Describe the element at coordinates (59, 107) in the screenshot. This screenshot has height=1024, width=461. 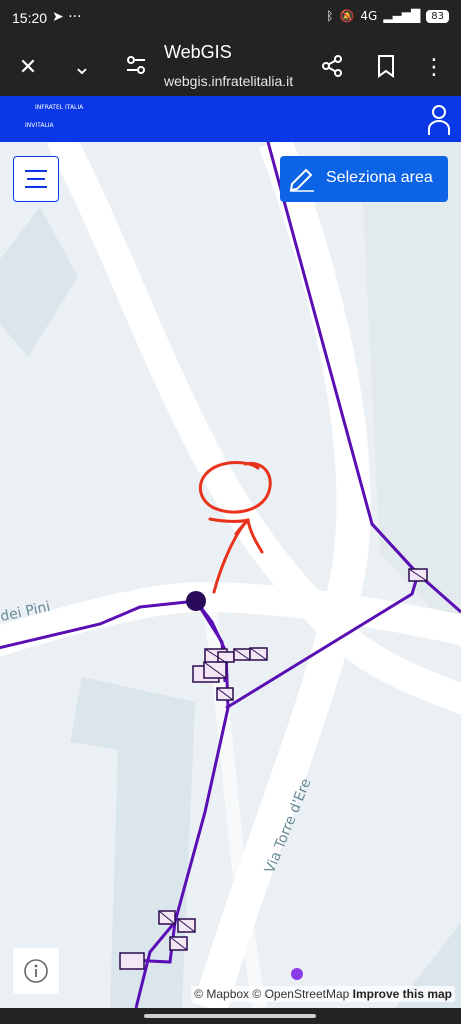
I see `logo-infratel: INFRATEL ITALIA` at that location.